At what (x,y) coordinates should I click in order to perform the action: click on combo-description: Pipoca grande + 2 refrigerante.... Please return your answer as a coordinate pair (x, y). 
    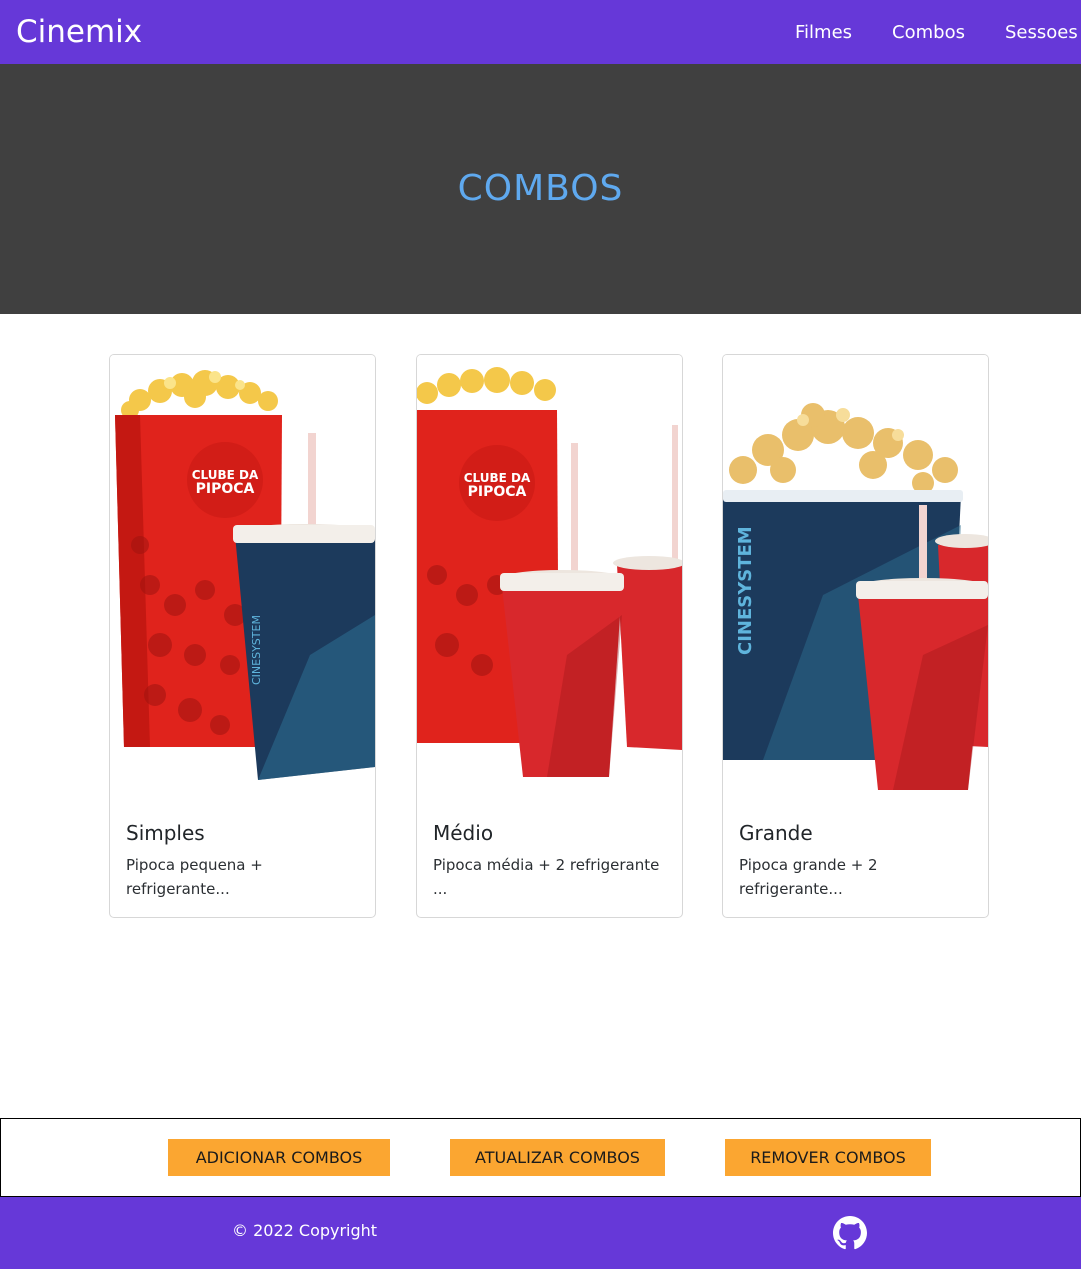
    Looking at the image, I should click on (808, 877).